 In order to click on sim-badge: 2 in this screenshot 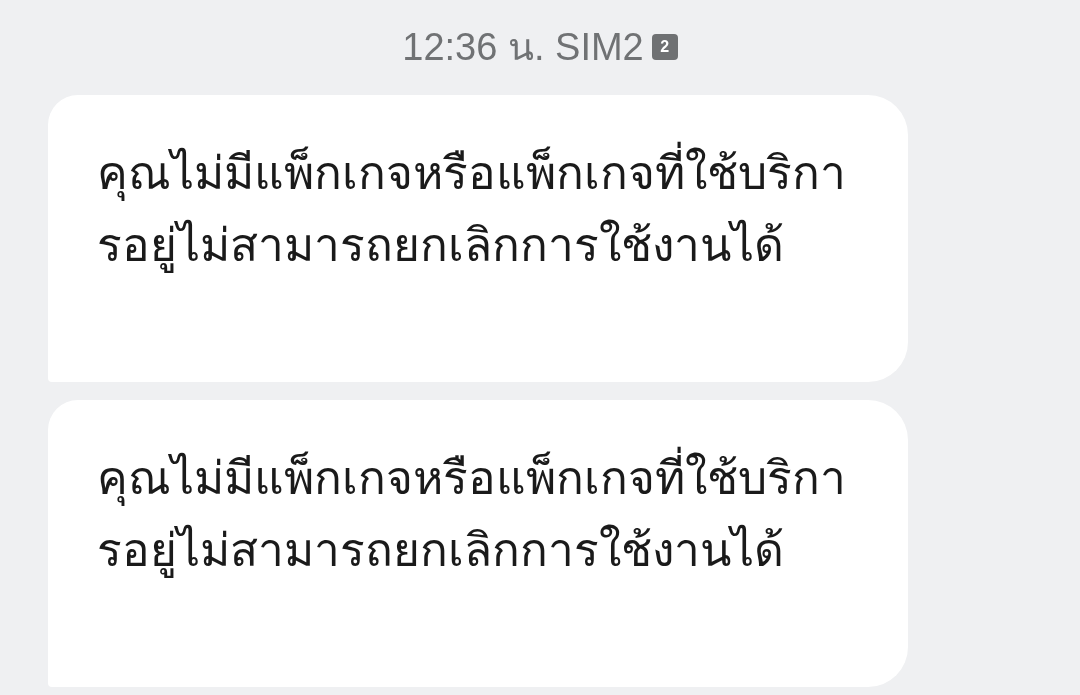, I will do `click(664, 46)`.